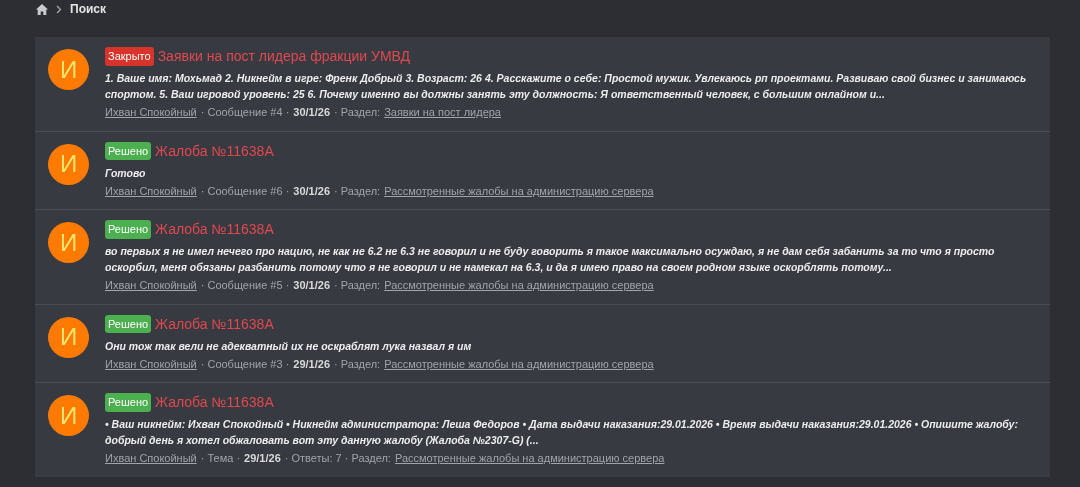  What do you see at coordinates (245, 112) in the screenshot?
I see `meta-text: · Сообщение #4 ·` at bounding box center [245, 112].